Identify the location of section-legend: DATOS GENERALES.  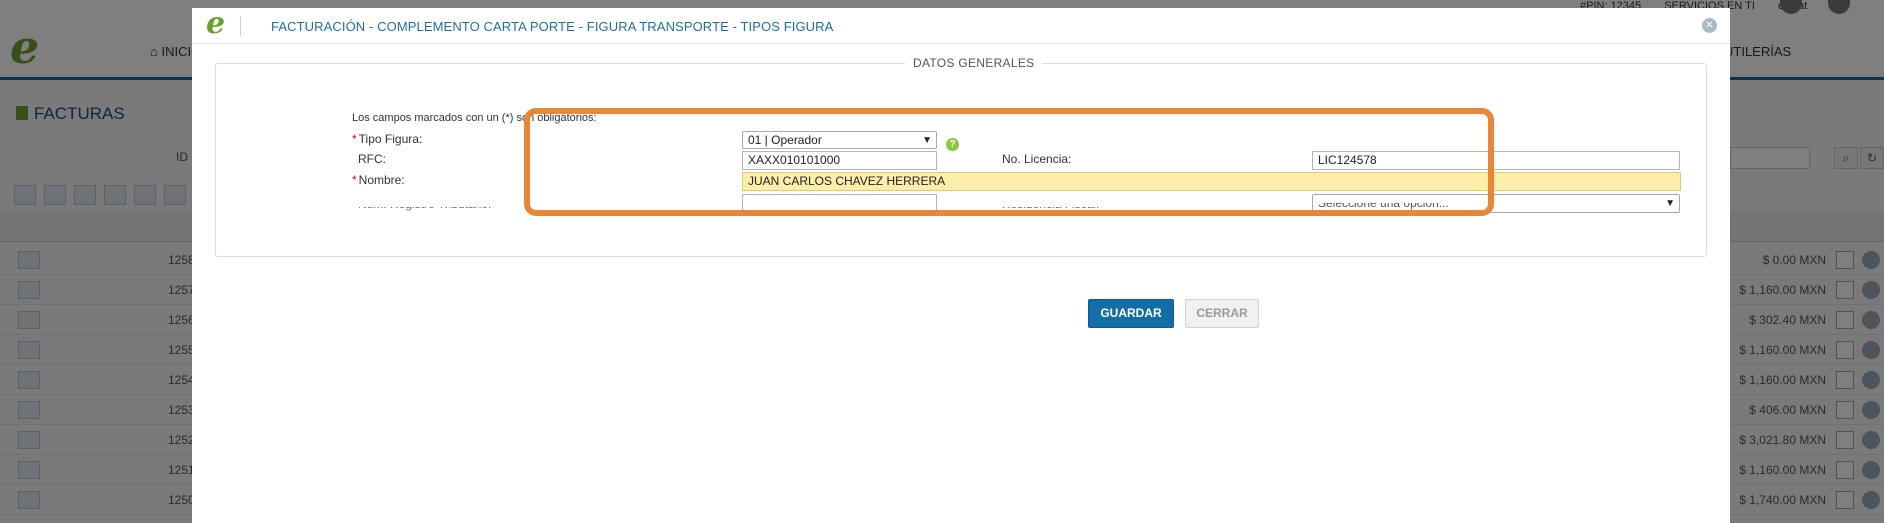
(974, 63).